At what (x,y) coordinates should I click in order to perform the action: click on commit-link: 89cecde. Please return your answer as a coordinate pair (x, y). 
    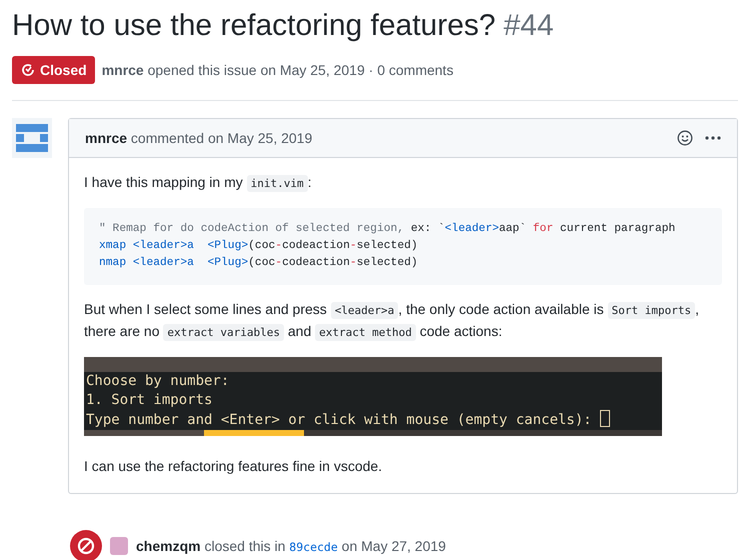
    Looking at the image, I should click on (313, 547).